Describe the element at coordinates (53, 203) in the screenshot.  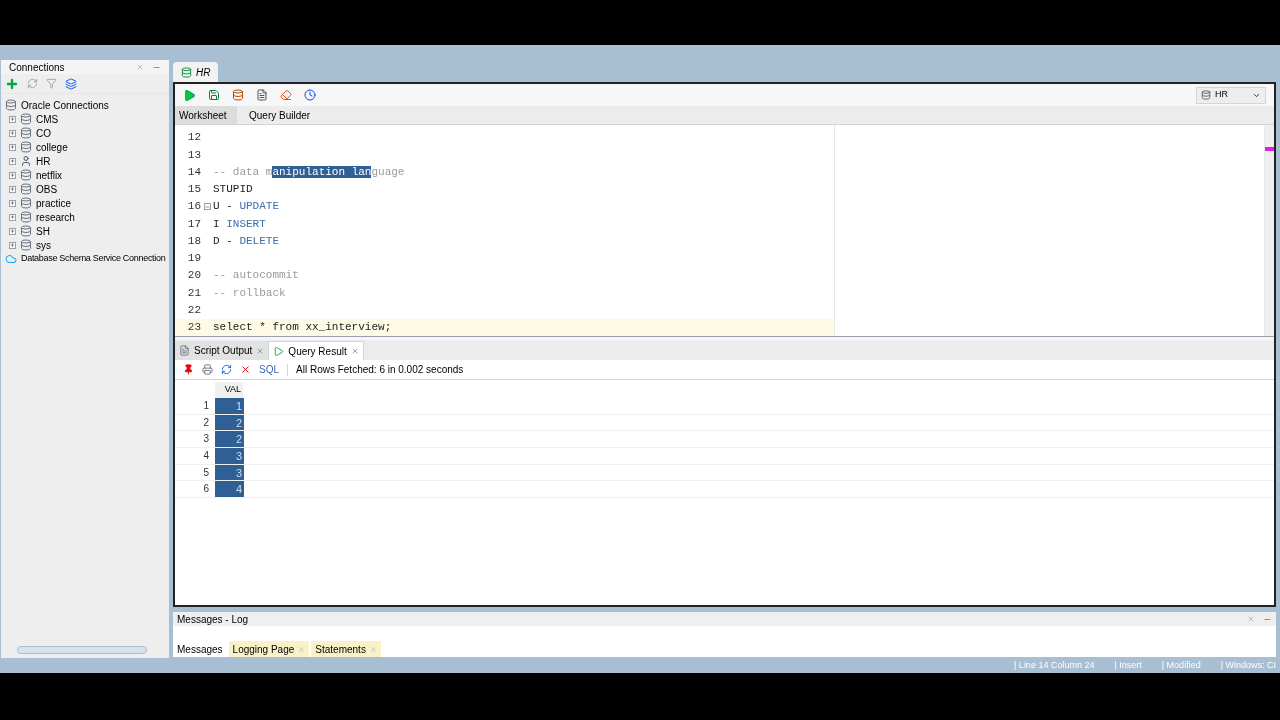
I see `tree-item: practice` at that location.